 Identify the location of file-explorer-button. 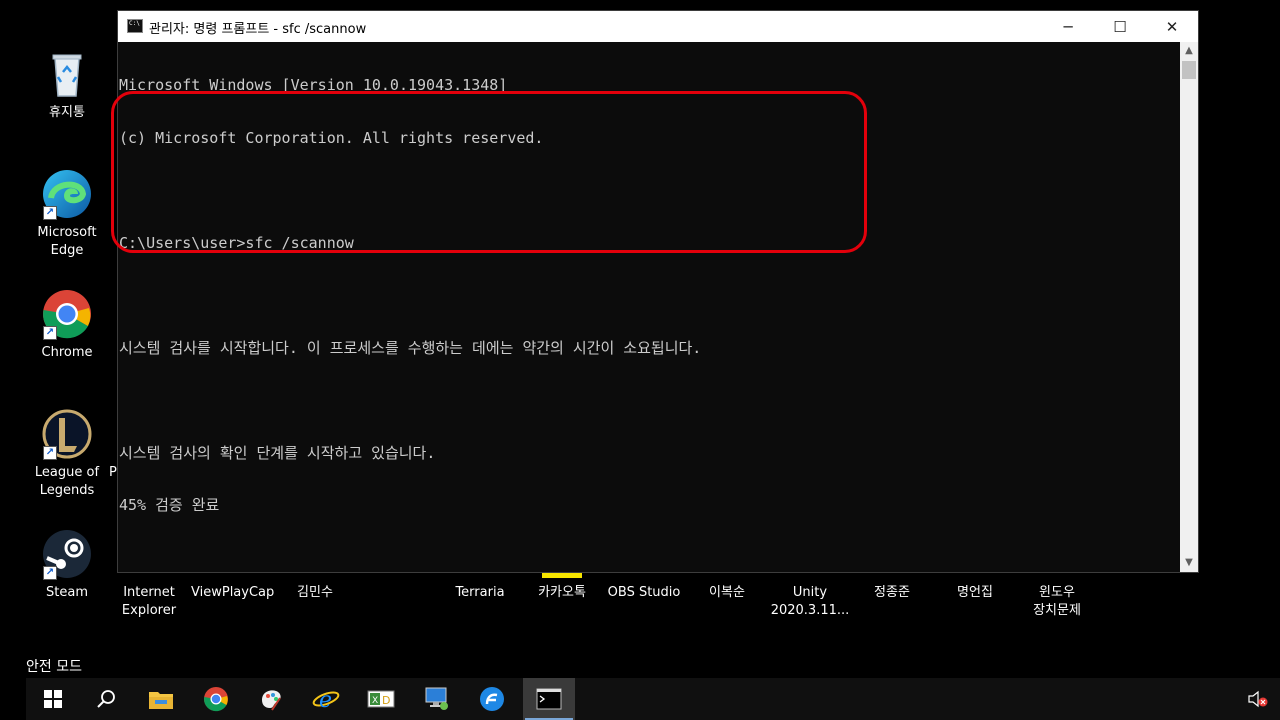
(161, 699).